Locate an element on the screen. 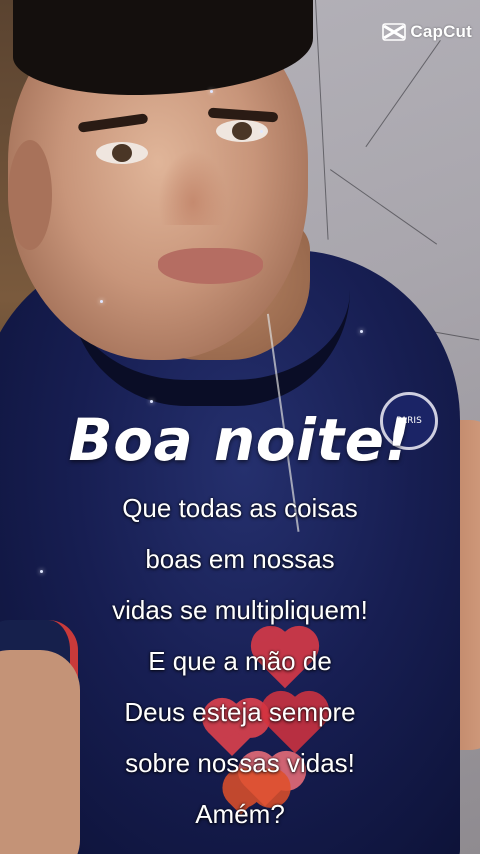 This screenshot has height=854, width=480. message-line: sobre nossas vidas! is located at coordinates (240, 763).